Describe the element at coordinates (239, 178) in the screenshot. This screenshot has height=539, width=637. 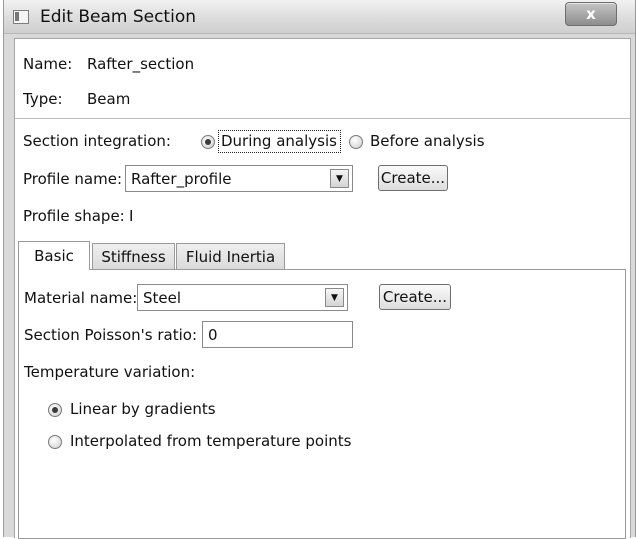
I see `profile-name-select: Rafter_profile ▼` at that location.